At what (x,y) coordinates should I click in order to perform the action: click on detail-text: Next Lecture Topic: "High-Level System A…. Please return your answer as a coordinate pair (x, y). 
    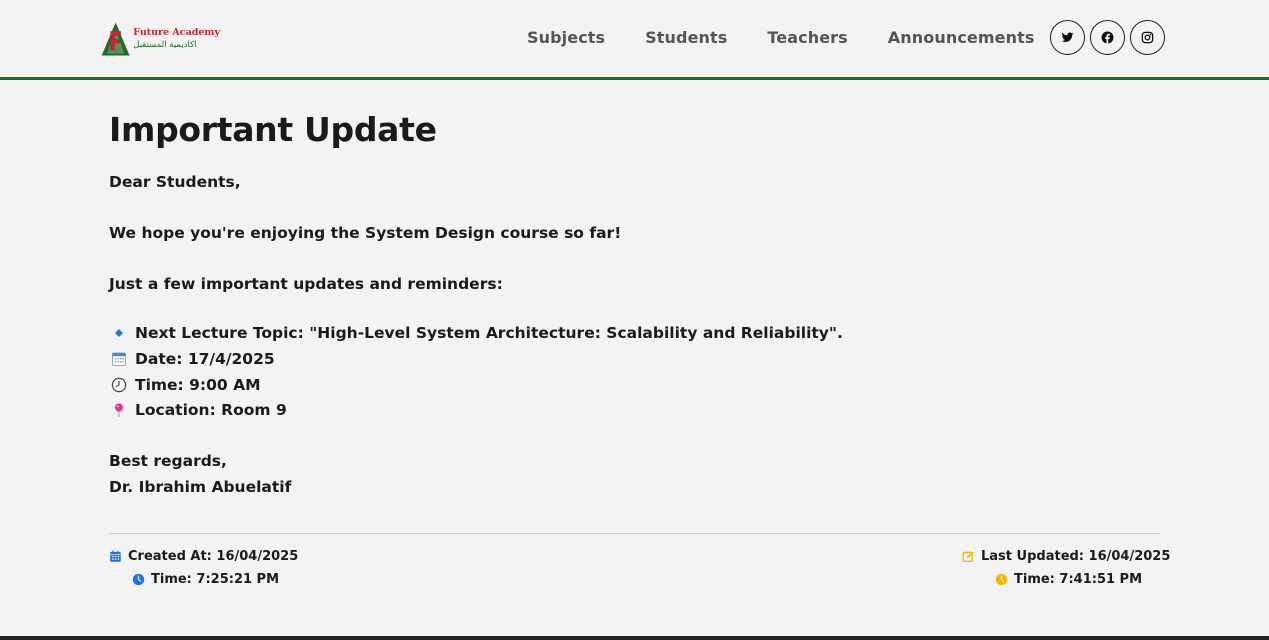
    Looking at the image, I should click on (489, 333).